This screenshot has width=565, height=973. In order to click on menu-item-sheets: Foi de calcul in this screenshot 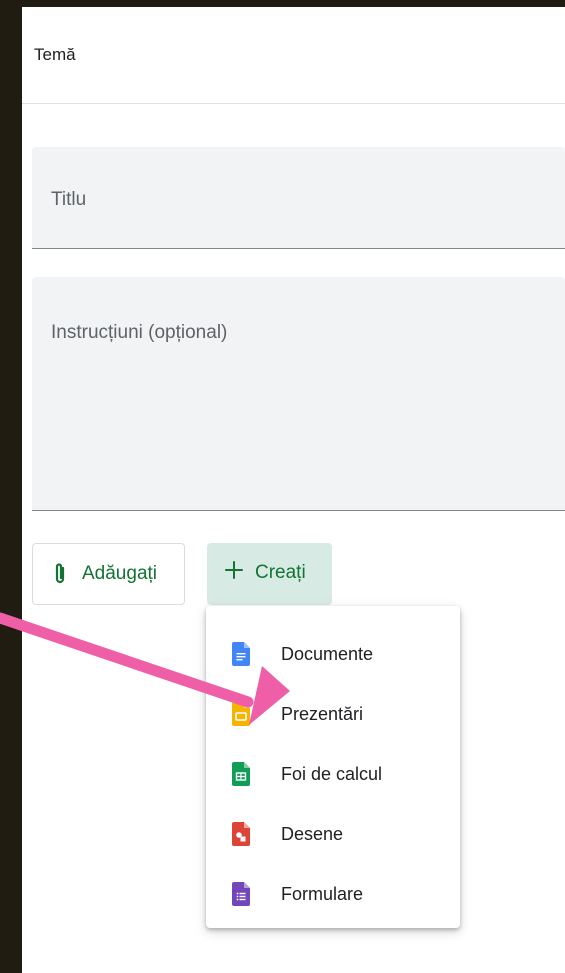, I will do `click(333, 775)`.